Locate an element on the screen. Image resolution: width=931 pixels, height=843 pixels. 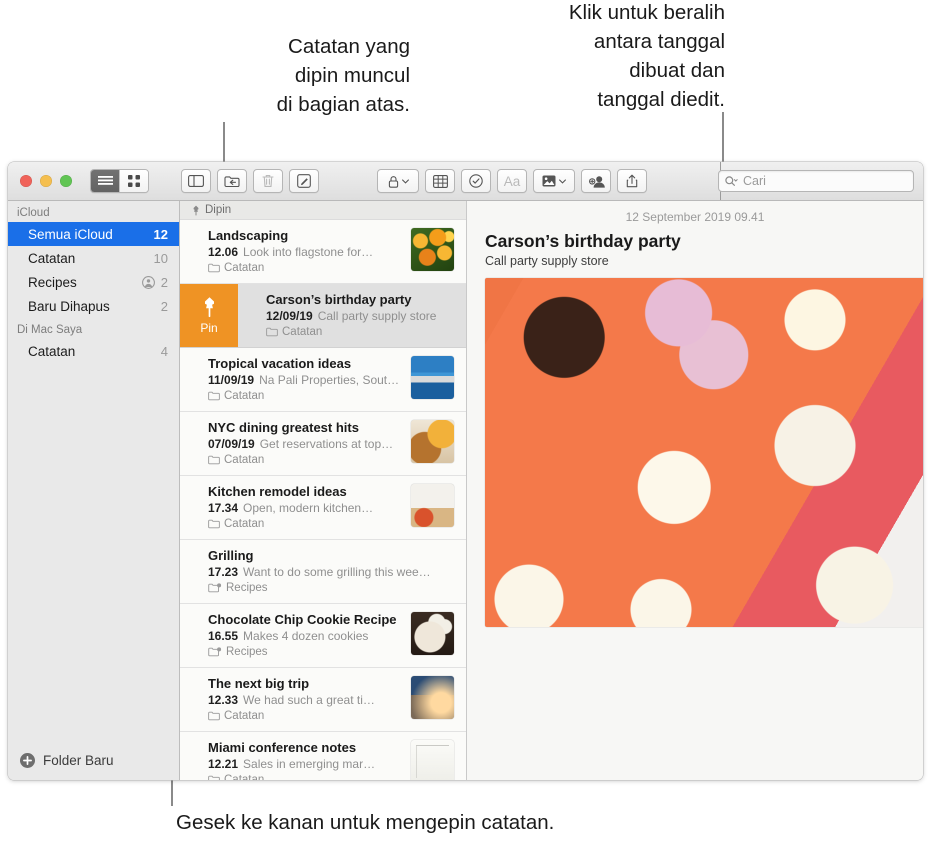
list-view-button is located at coordinates (105, 181).